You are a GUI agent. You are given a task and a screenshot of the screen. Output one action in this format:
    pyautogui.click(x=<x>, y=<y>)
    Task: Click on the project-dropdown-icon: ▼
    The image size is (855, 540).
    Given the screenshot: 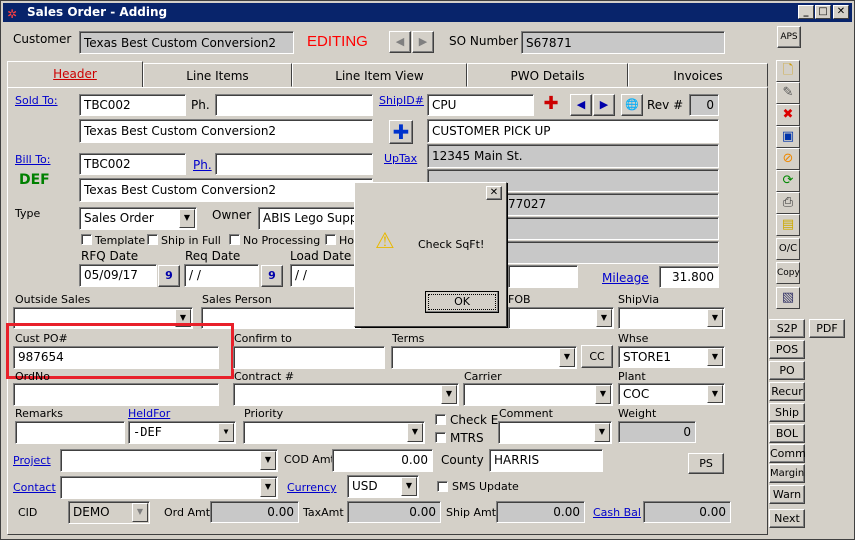 What is the action you would take?
    pyautogui.click(x=268, y=460)
    